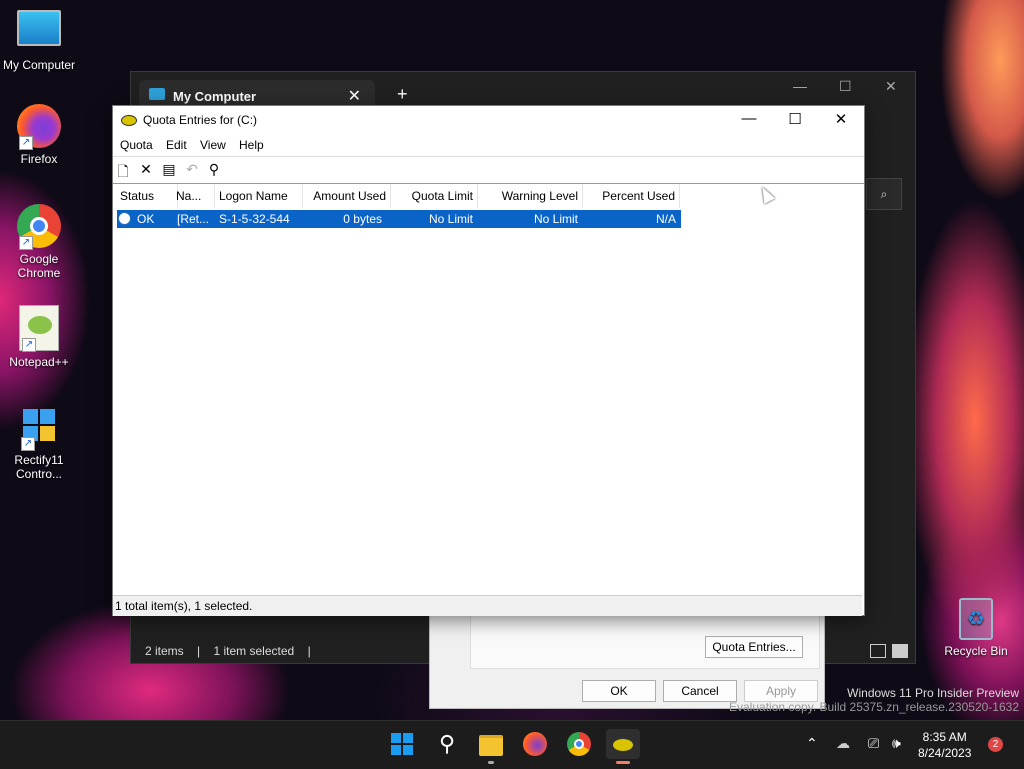 This screenshot has width=1024, height=769. I want to click on desktop-icon-recycle-bin: ♻ Recycle Bin, so click(976, 628).